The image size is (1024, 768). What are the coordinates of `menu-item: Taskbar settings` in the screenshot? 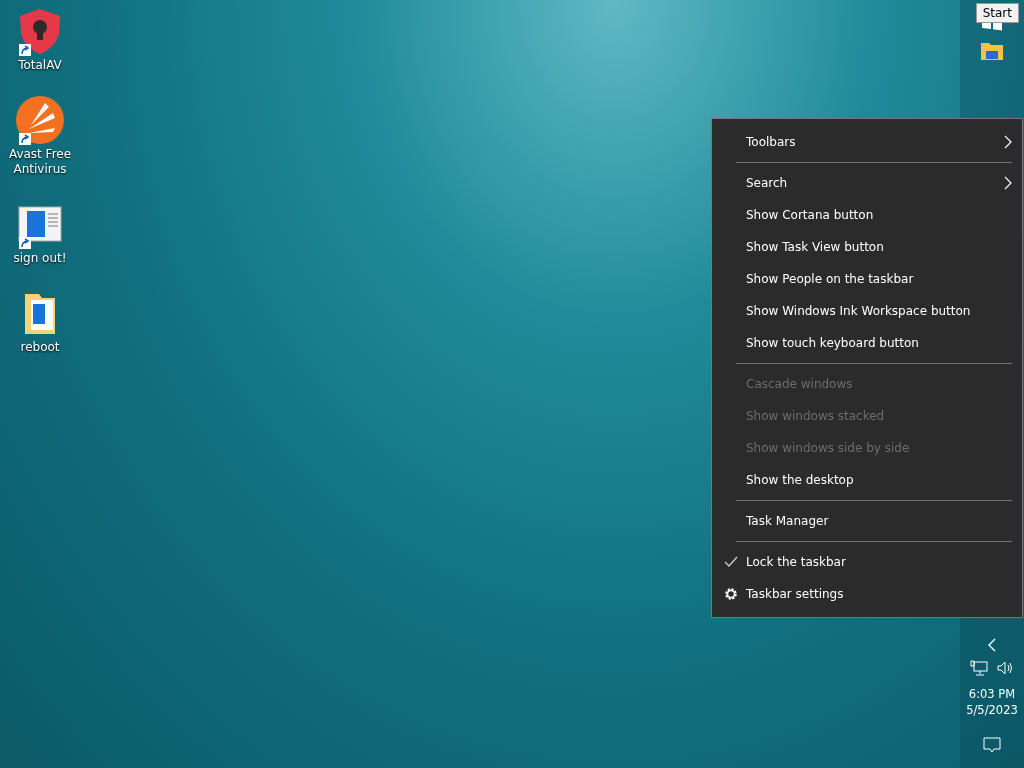 It's located at (867, 594).